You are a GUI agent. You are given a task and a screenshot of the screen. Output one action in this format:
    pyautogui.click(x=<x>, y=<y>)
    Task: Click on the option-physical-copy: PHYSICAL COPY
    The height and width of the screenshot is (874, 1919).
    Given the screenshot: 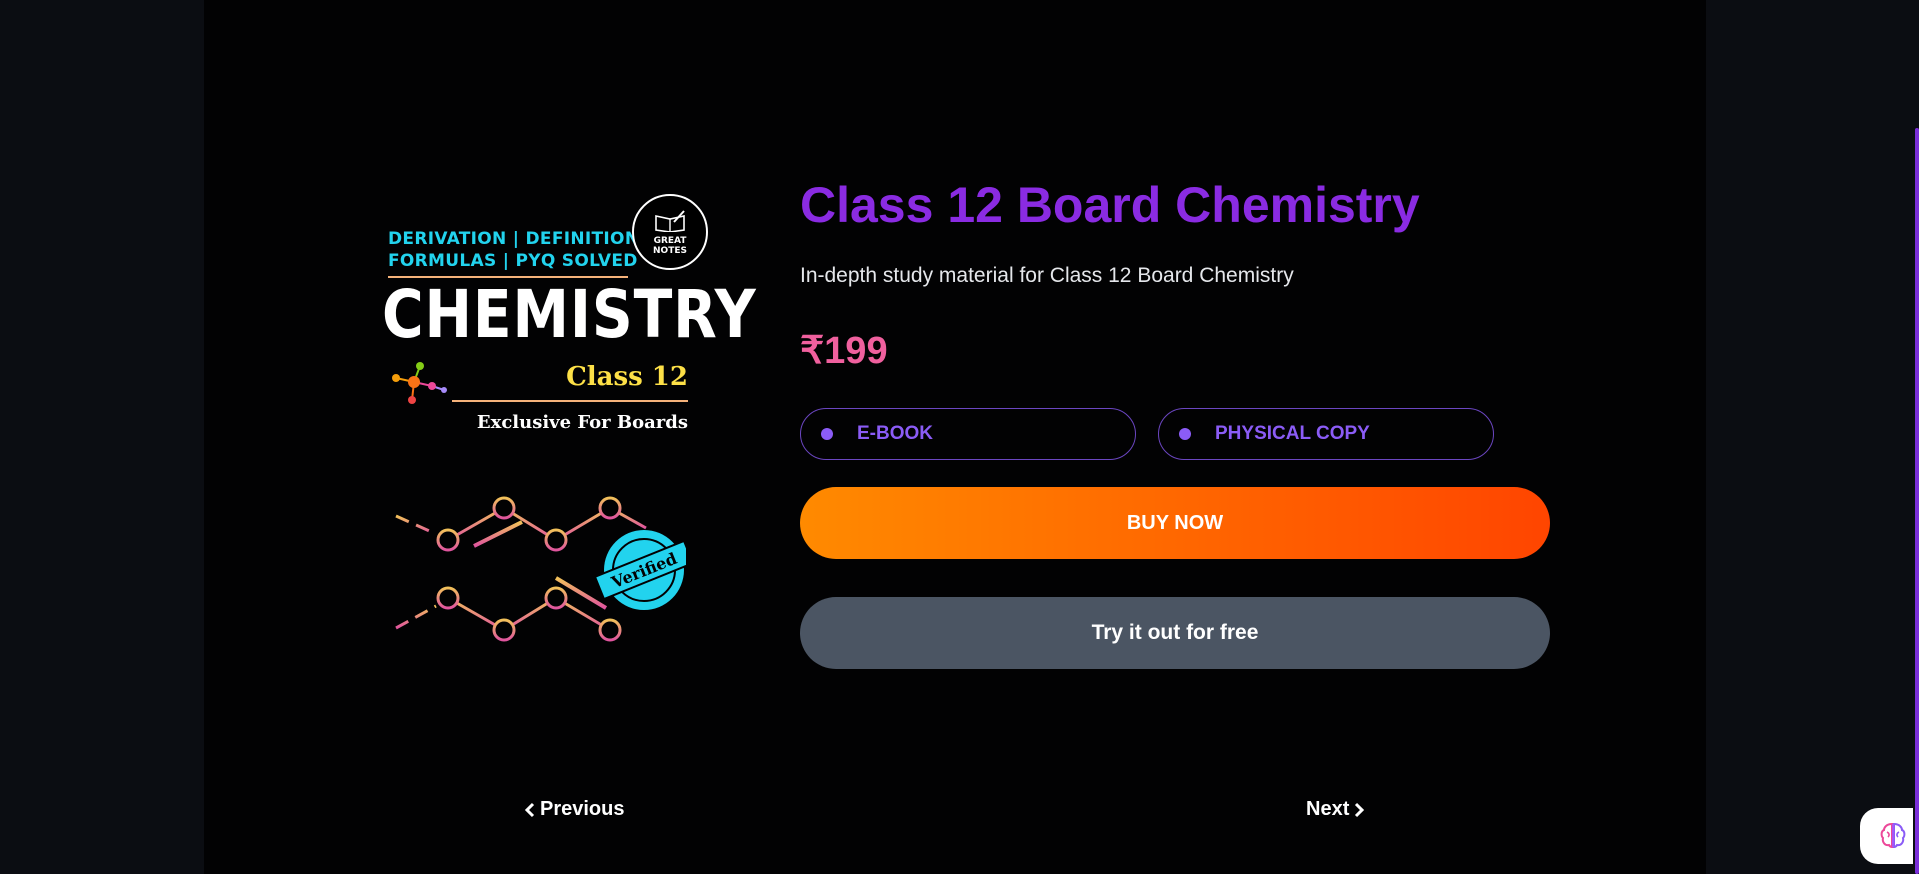 What is the action you would take?
    pyautogui.click(x=1326, y=434)
    